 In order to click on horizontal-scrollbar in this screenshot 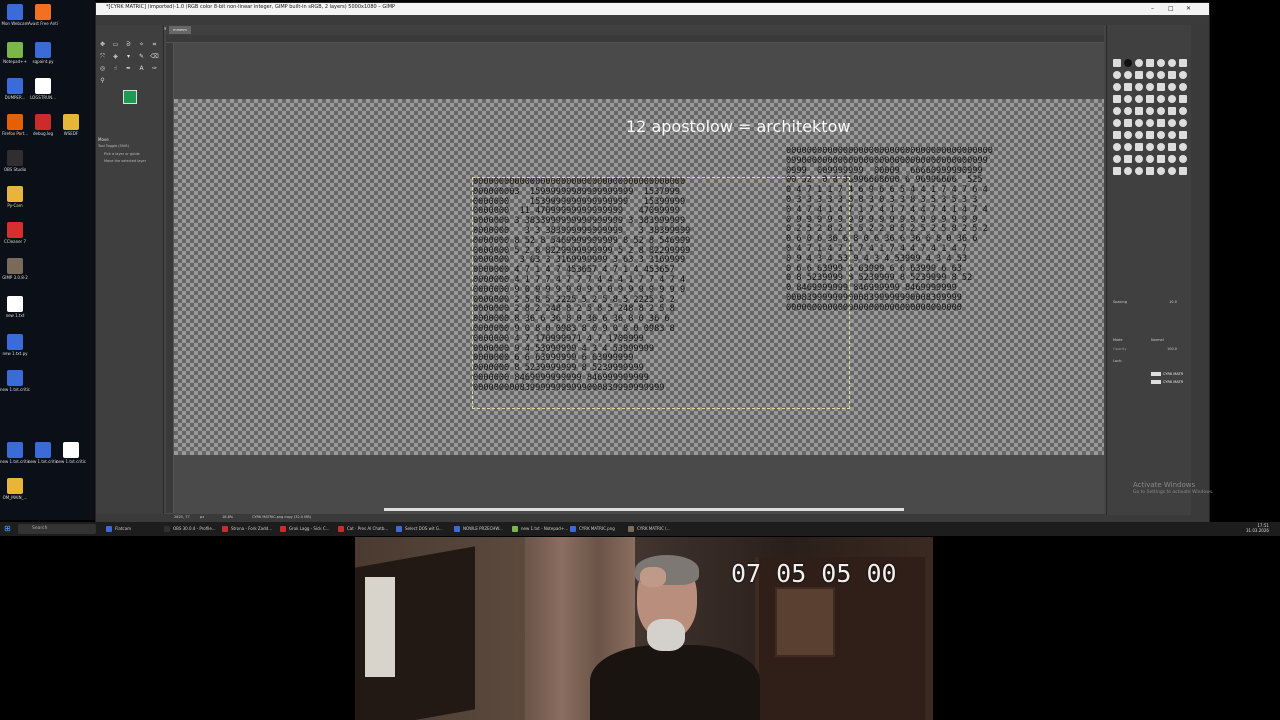, I will do `click(644, 509)`.